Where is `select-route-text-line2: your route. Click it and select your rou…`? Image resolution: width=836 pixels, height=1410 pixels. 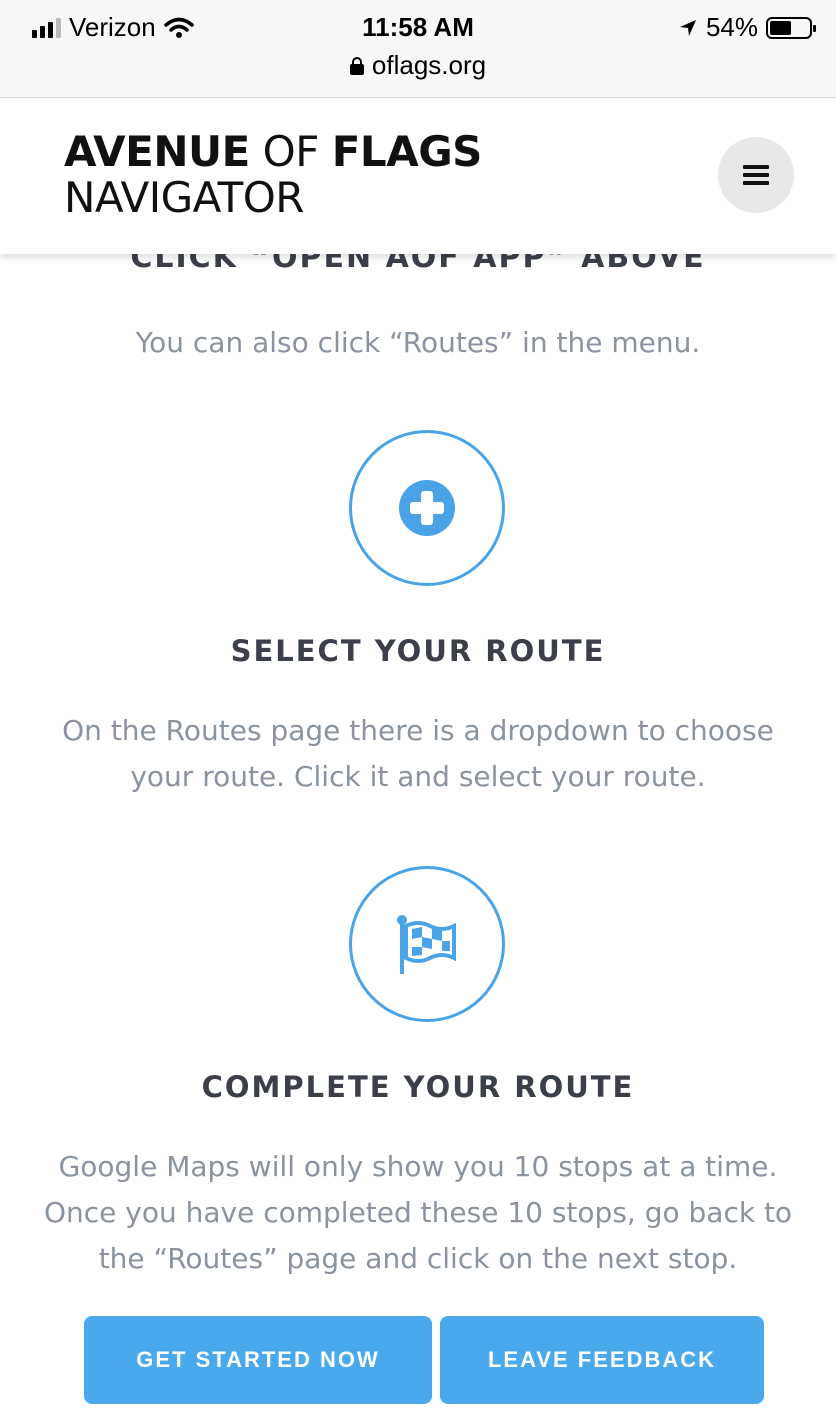
select-route-text-line2: your route. Click it and select your rou… is located at coordinates (418, 776).